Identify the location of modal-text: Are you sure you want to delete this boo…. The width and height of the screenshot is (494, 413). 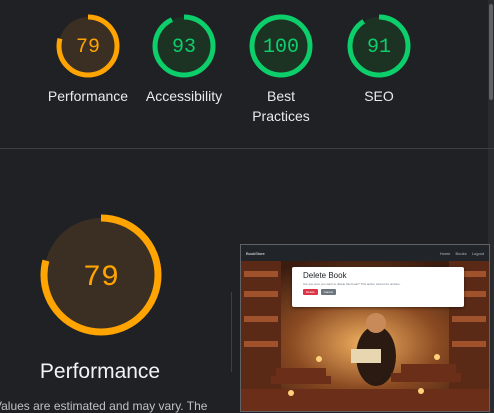
(352, 284).